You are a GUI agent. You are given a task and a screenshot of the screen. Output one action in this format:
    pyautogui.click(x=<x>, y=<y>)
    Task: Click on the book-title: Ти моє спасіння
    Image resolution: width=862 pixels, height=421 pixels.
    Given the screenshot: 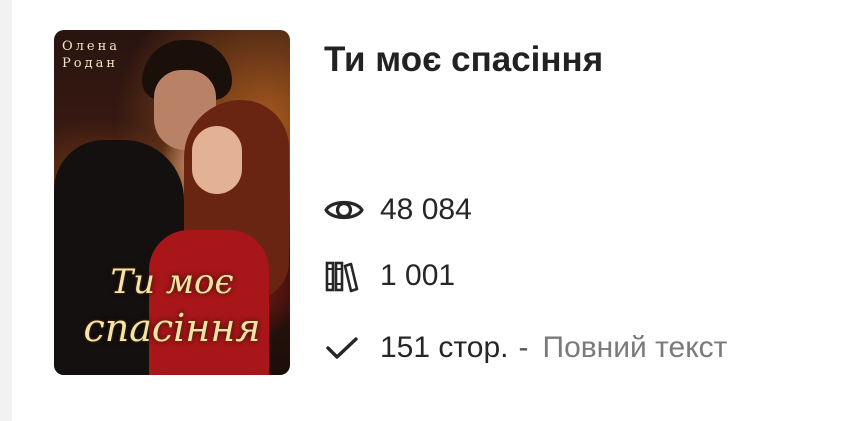 What is the action you would take?
    pyautogui.click(x=463, y=60)
    